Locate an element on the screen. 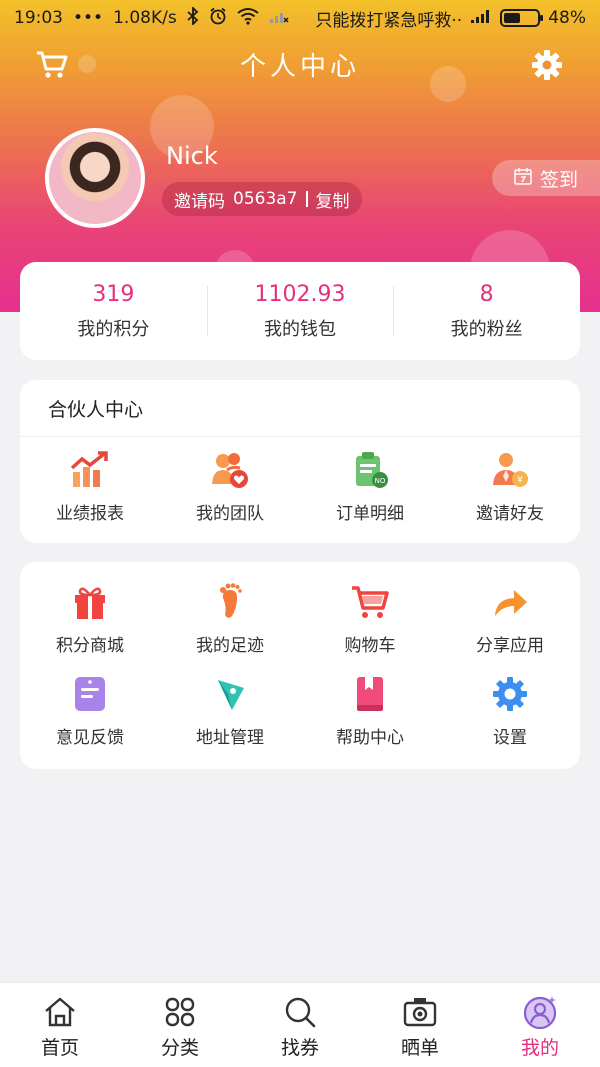 This screenshot has width=600, height=1067. settings-item: 设置 is located at coordinates (510, 711).